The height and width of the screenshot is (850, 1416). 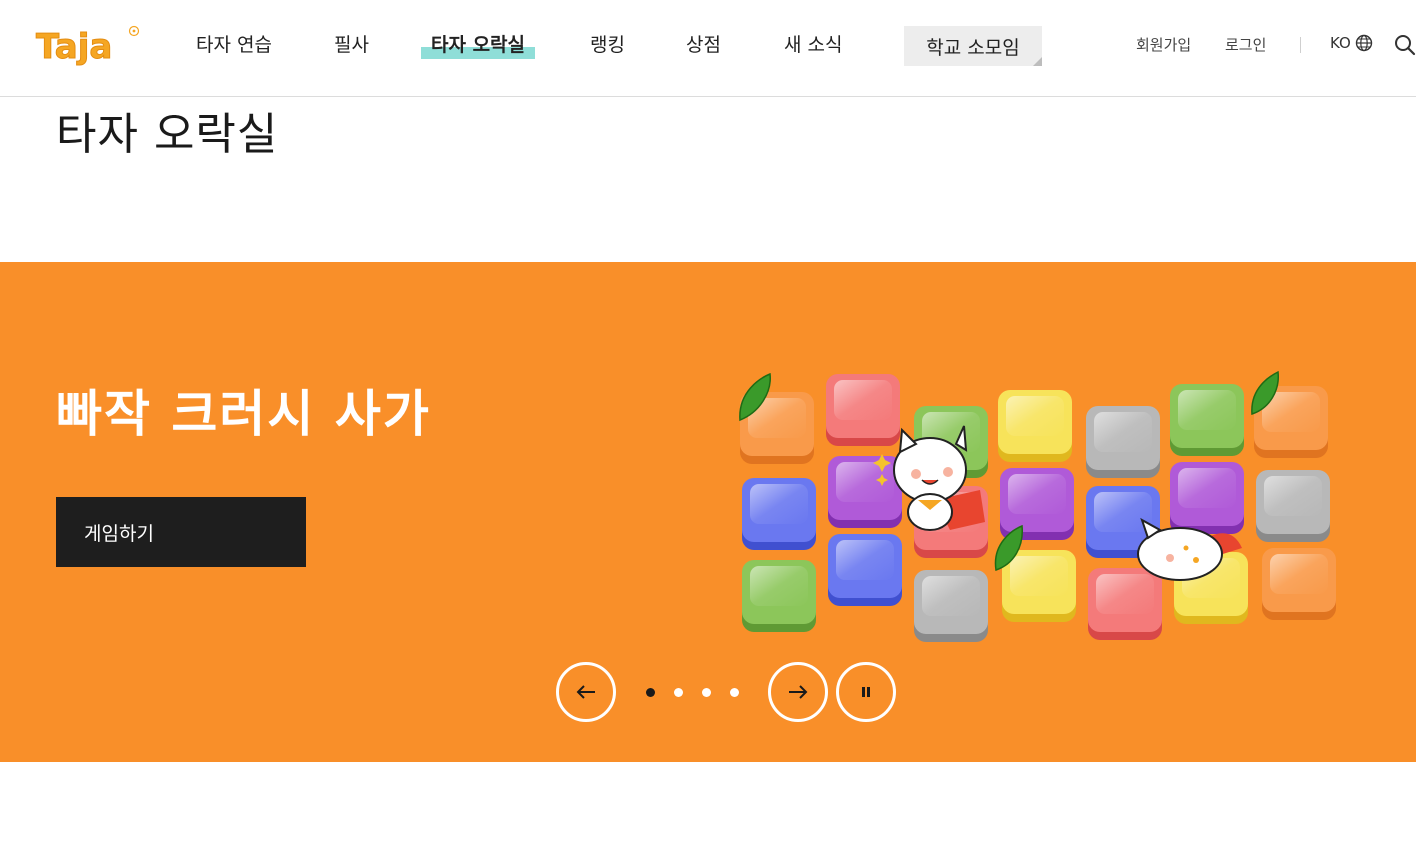 What do you see at coordinates (351, 45) in the screenshot?
I see `nav-item-transcription: 필사` at bounding box center [351, 45].